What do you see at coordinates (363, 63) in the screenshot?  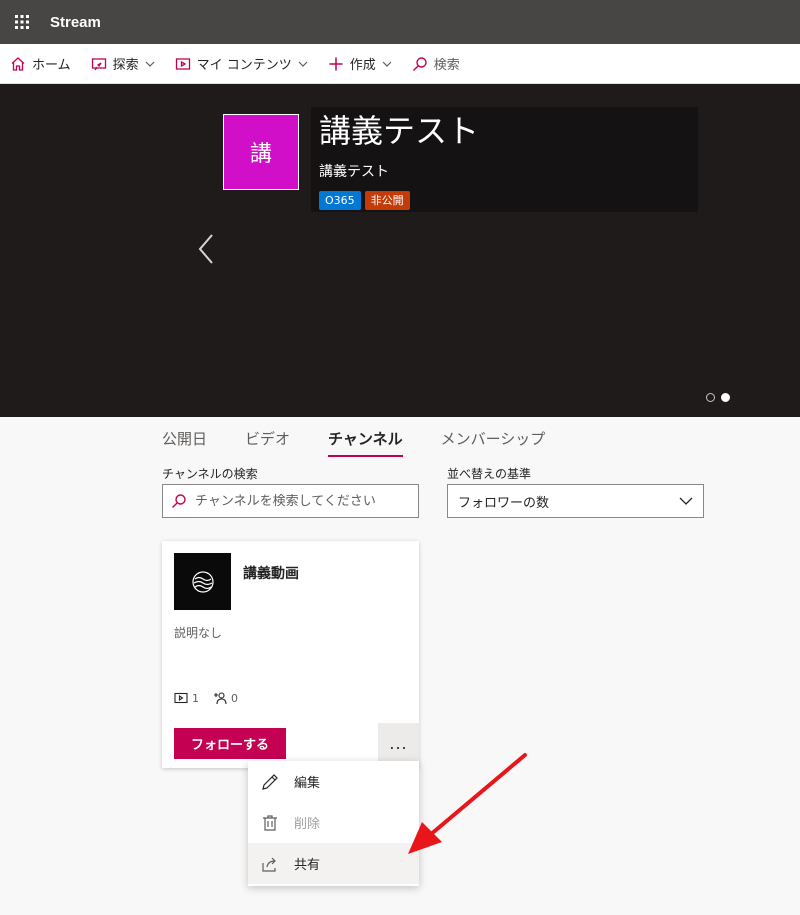 I see `nav-create-label: 作成` at bounding box center [363, 63].